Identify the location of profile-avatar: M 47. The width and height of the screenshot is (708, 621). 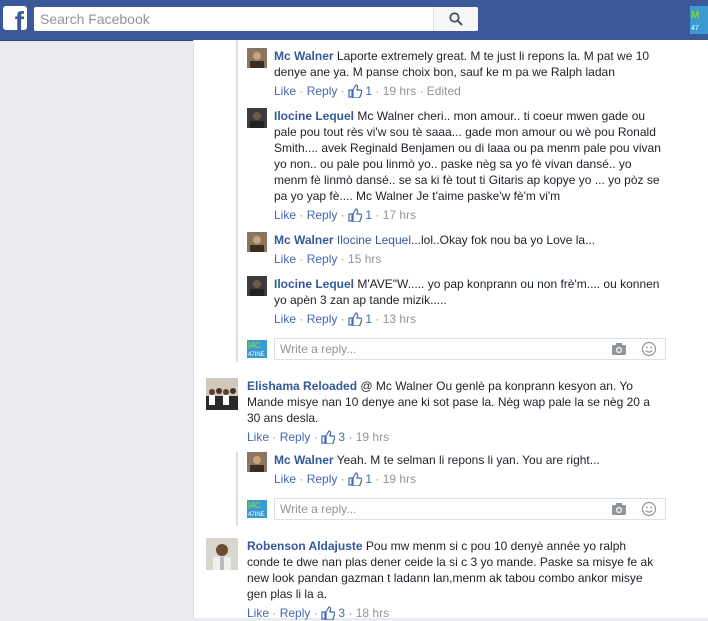
(699, 20).